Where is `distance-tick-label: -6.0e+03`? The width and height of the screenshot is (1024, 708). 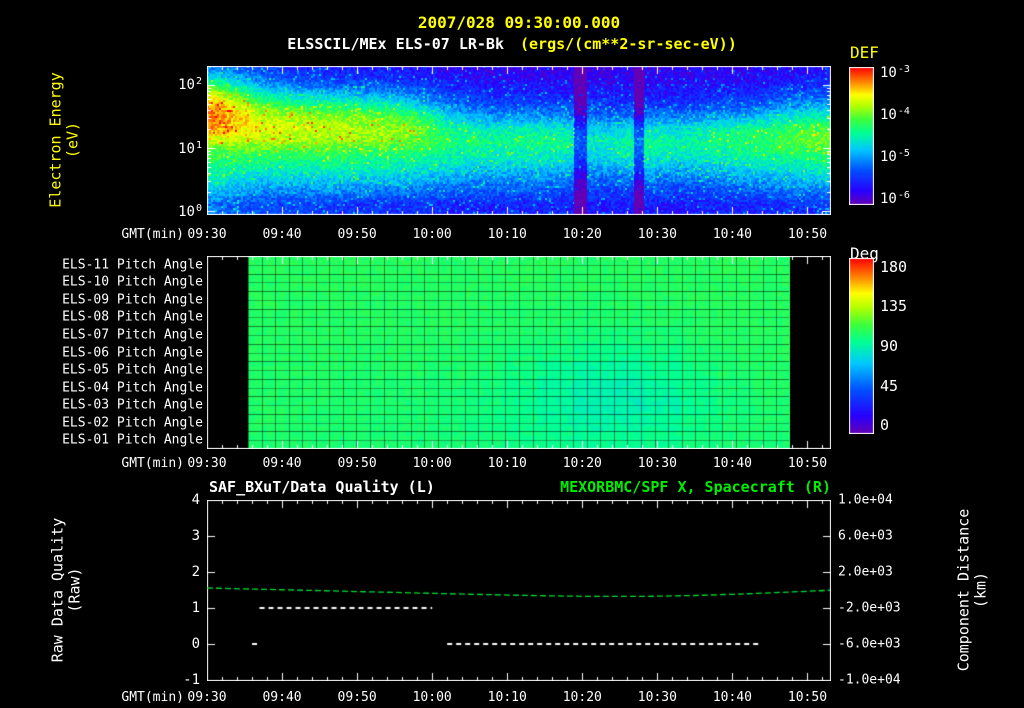 distance-tick-label: -6.0e+03 is located at coordinates (869, 644).